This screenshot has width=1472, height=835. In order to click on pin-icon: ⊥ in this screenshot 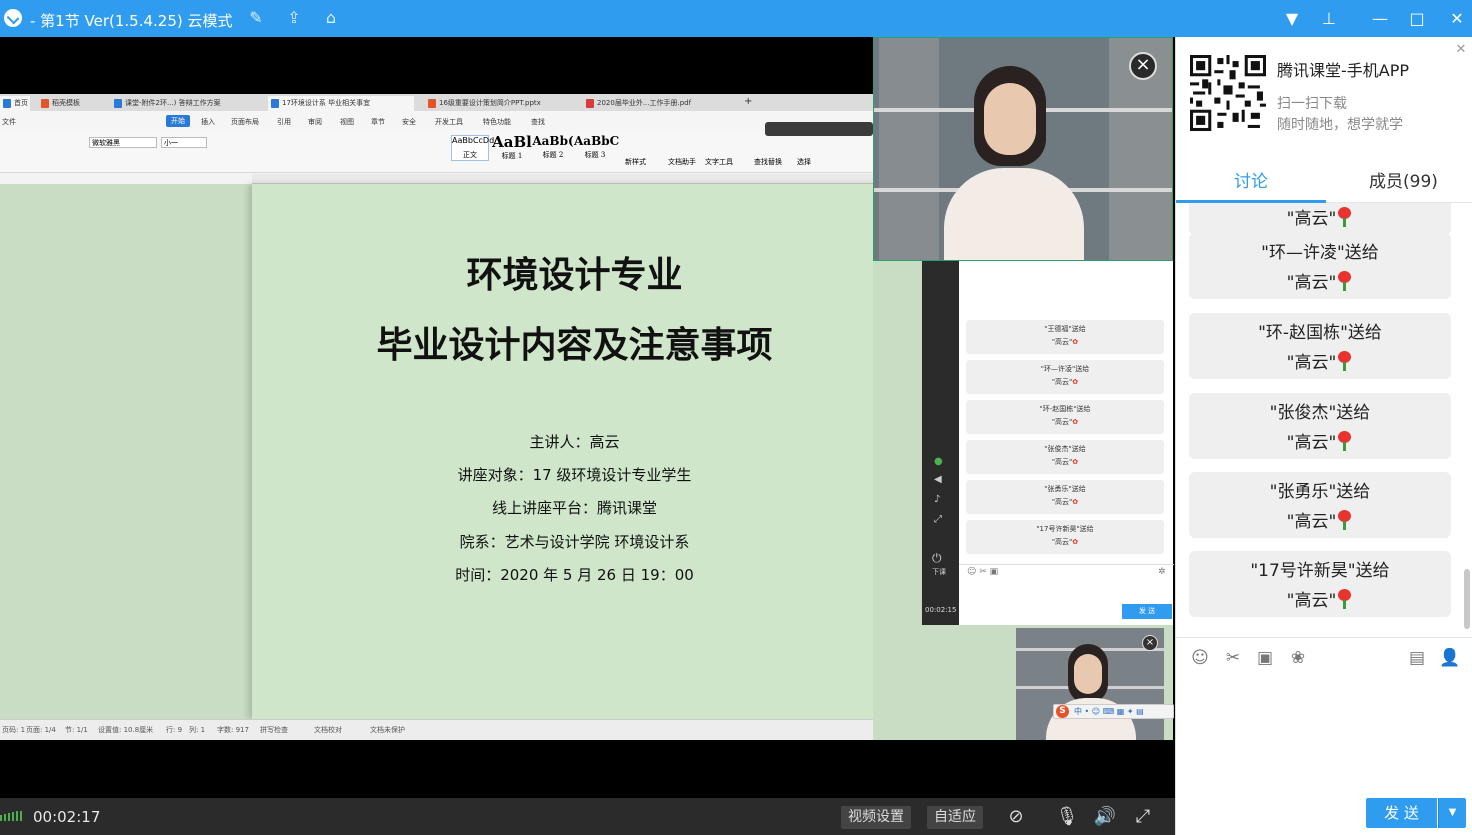, I will do `click(1329, 19)`.